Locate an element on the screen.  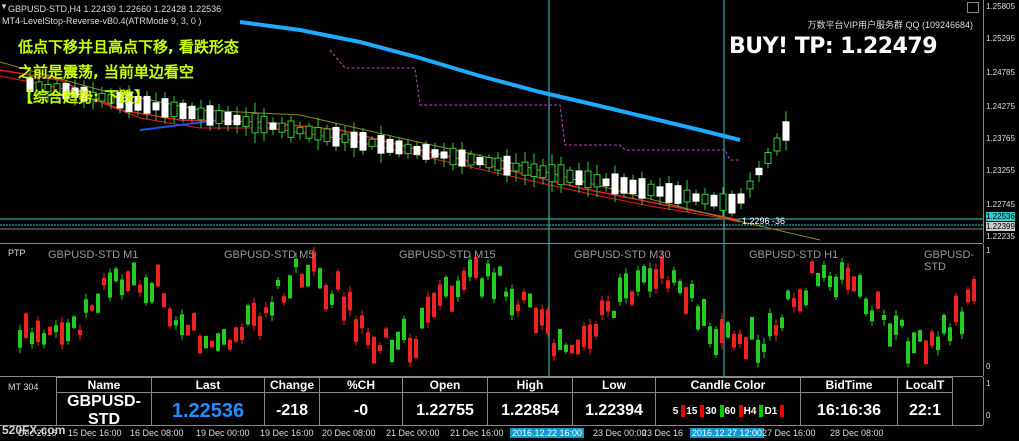
time-label: 23 Dec 00:00 is located at coordinates (620, 433).